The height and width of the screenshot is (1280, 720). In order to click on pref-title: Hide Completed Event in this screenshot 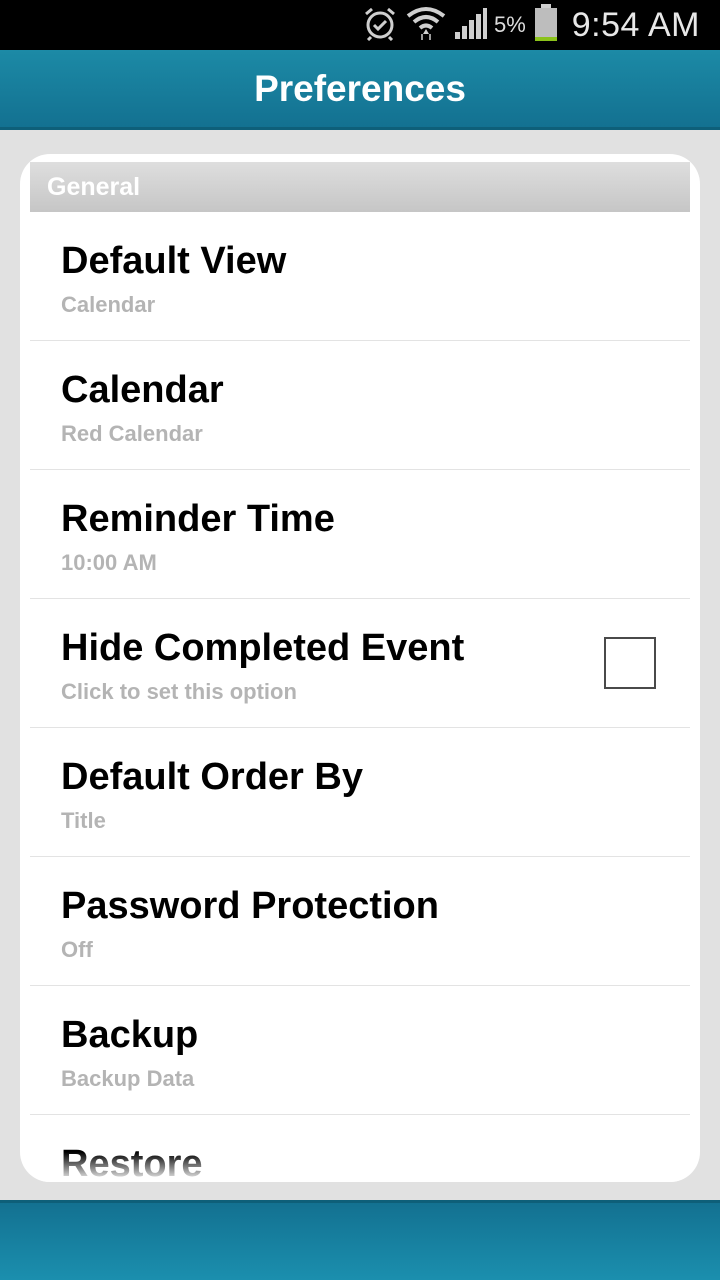, I will do `click(263, 648)`.